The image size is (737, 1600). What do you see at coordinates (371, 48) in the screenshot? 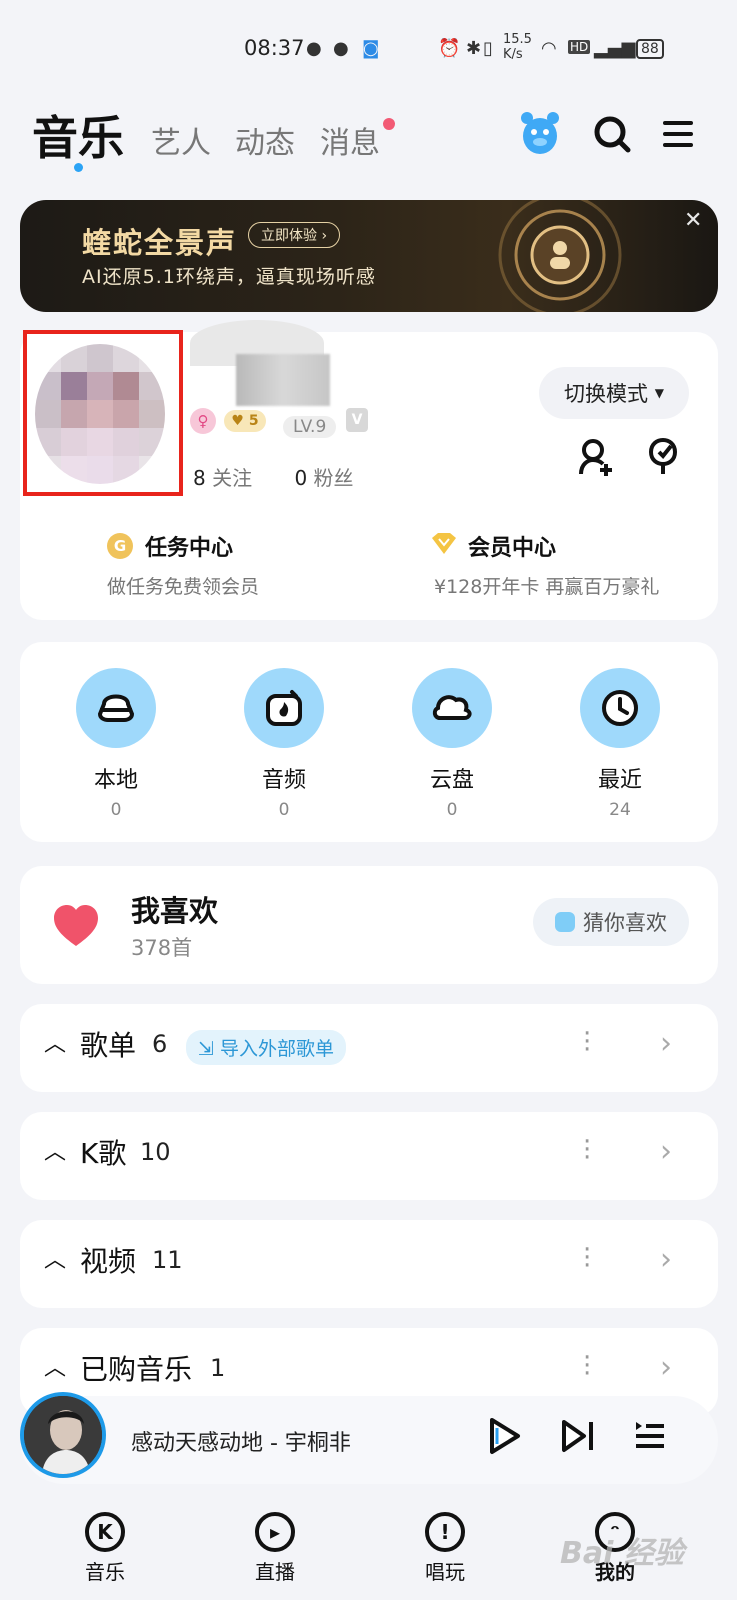
I see `app-icon: ◙` at bounding box center [371, 48].